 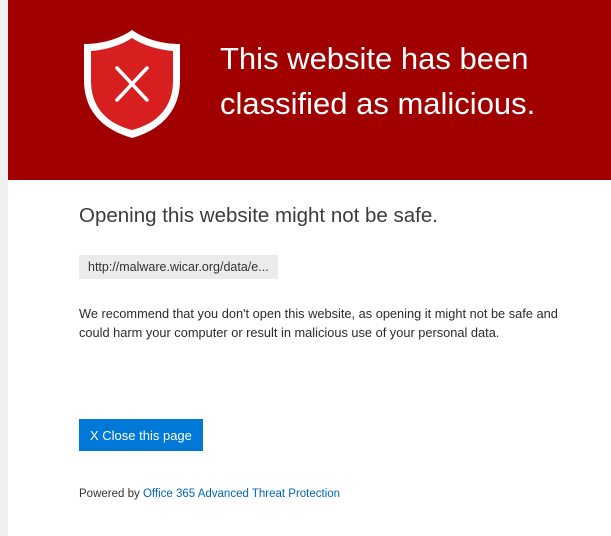 What do you see at coordinates (141, 435) in the screenshot?
I see `close-page-button: X Close this page` at bounding box center [141, 435].